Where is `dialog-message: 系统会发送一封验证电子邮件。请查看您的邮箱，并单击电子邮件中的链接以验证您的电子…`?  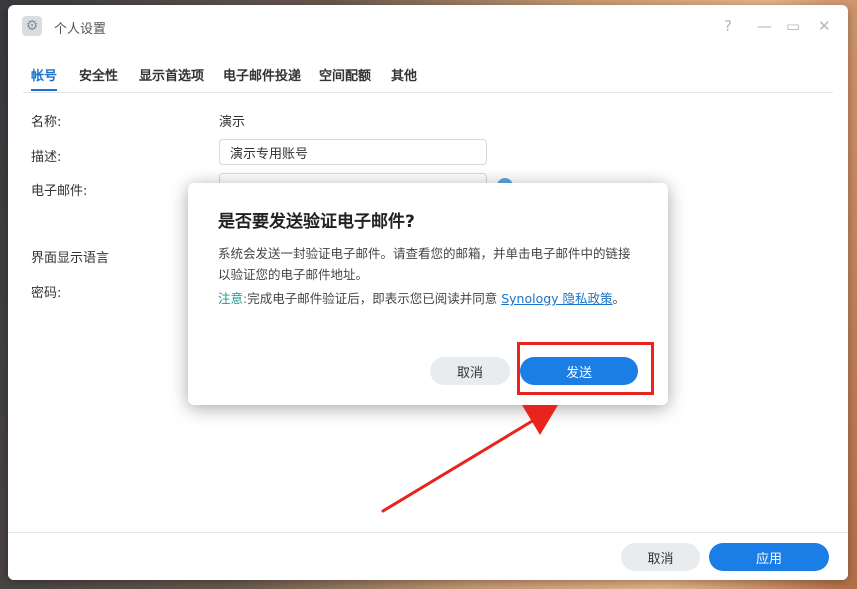 dialog-message: 系统会发送一封验证电子邮件。请查看您的邮箱，并单击电子邮件中的链接以验证您的电子… is located at coordinates (424, 264).